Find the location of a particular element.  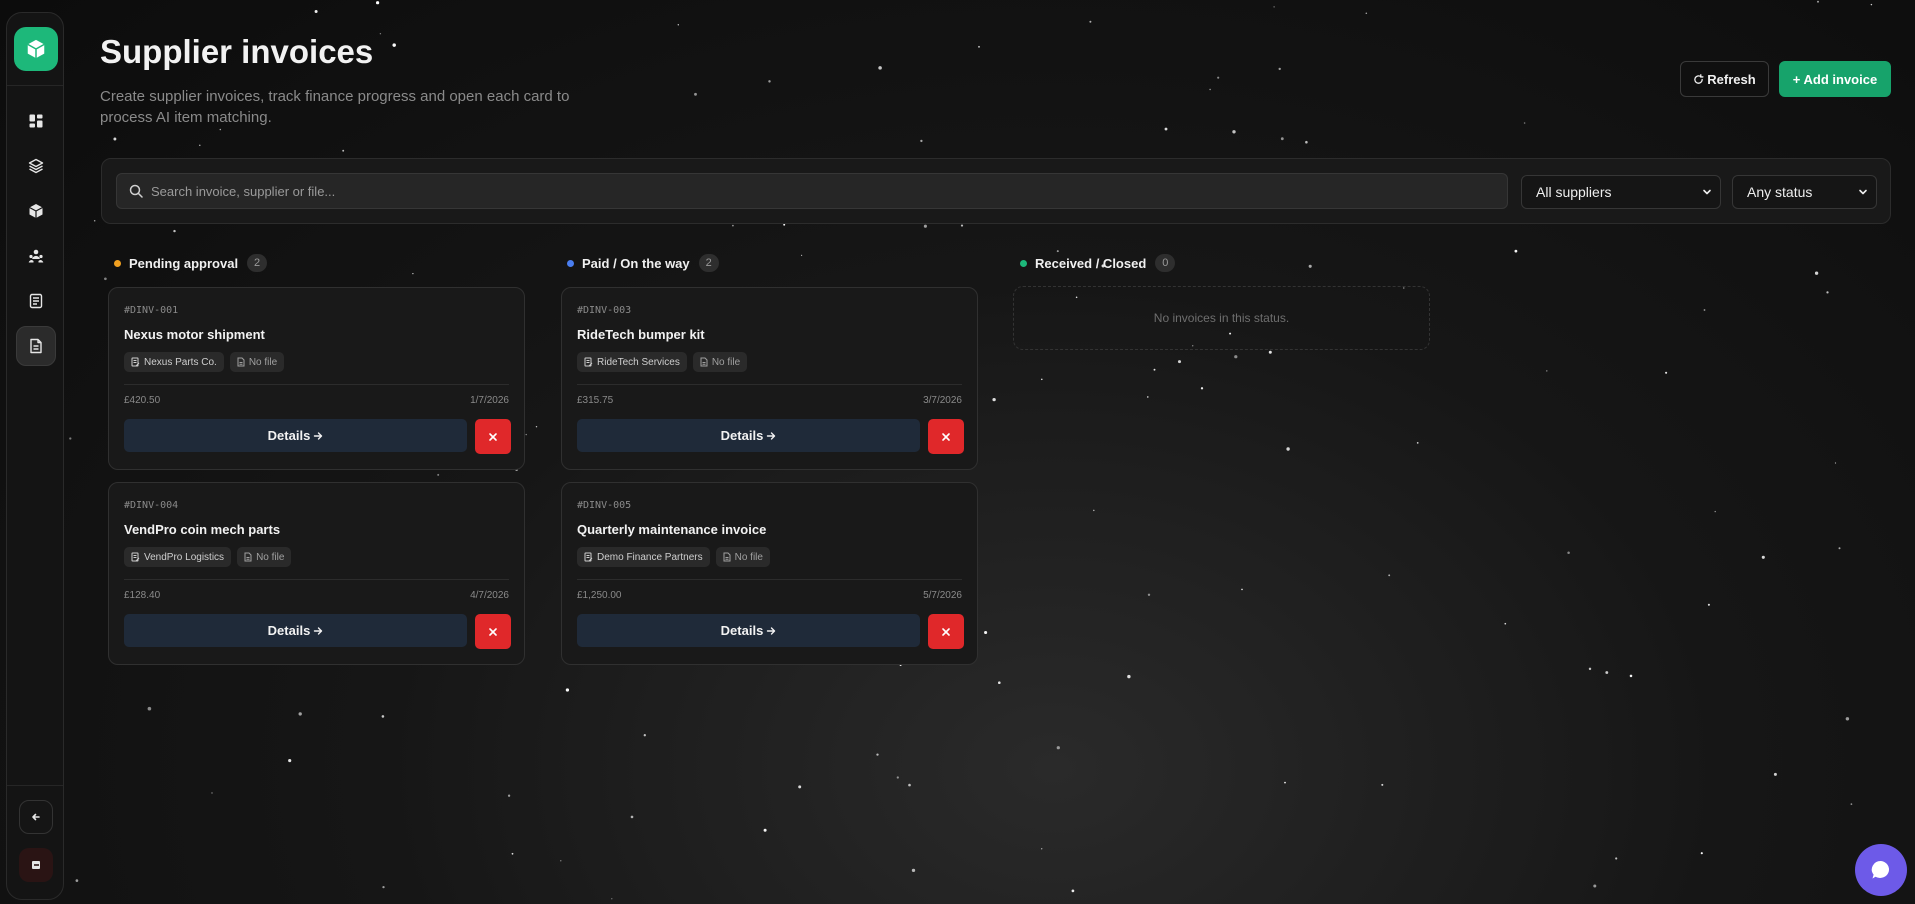

sidebar-divider is located at coordinates (35, 85).